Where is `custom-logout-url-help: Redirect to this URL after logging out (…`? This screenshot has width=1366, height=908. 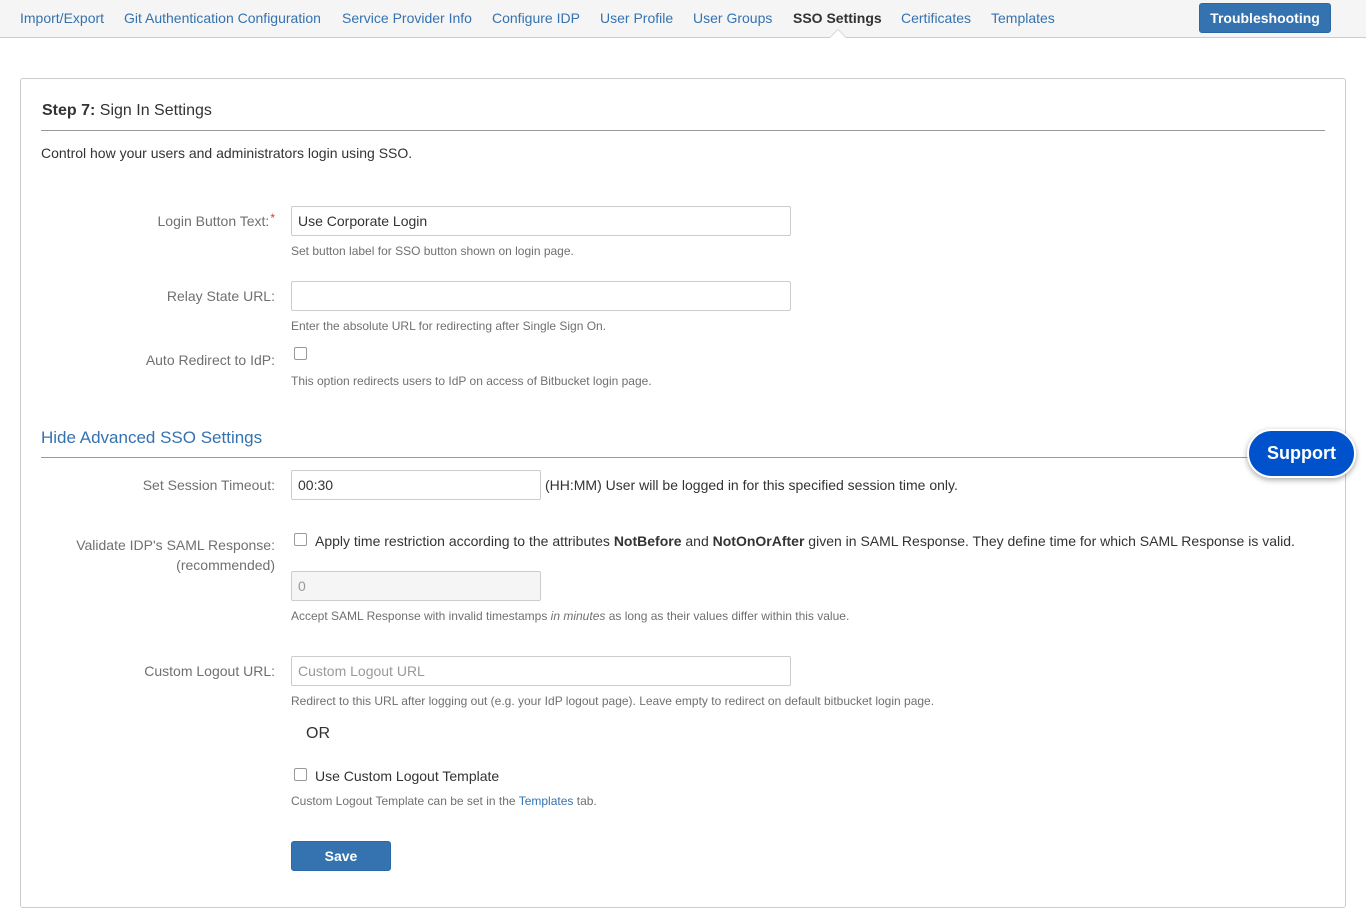 custom-logout-url-help: Redirect to this URL after logging out (… is located at coordinates (613, 701).